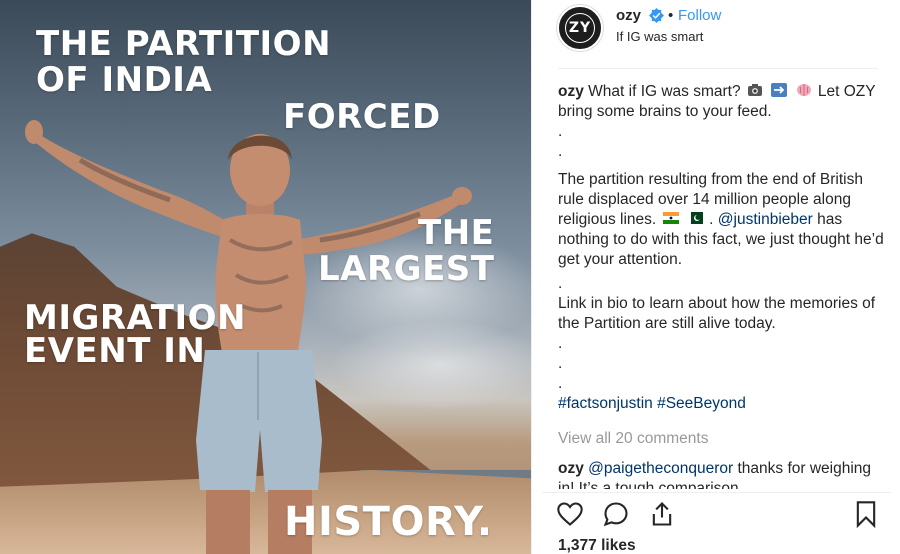  Describe the element at coordinates (694, 218) in the screenshot. I see `pakistan-flag-icon` at that location.